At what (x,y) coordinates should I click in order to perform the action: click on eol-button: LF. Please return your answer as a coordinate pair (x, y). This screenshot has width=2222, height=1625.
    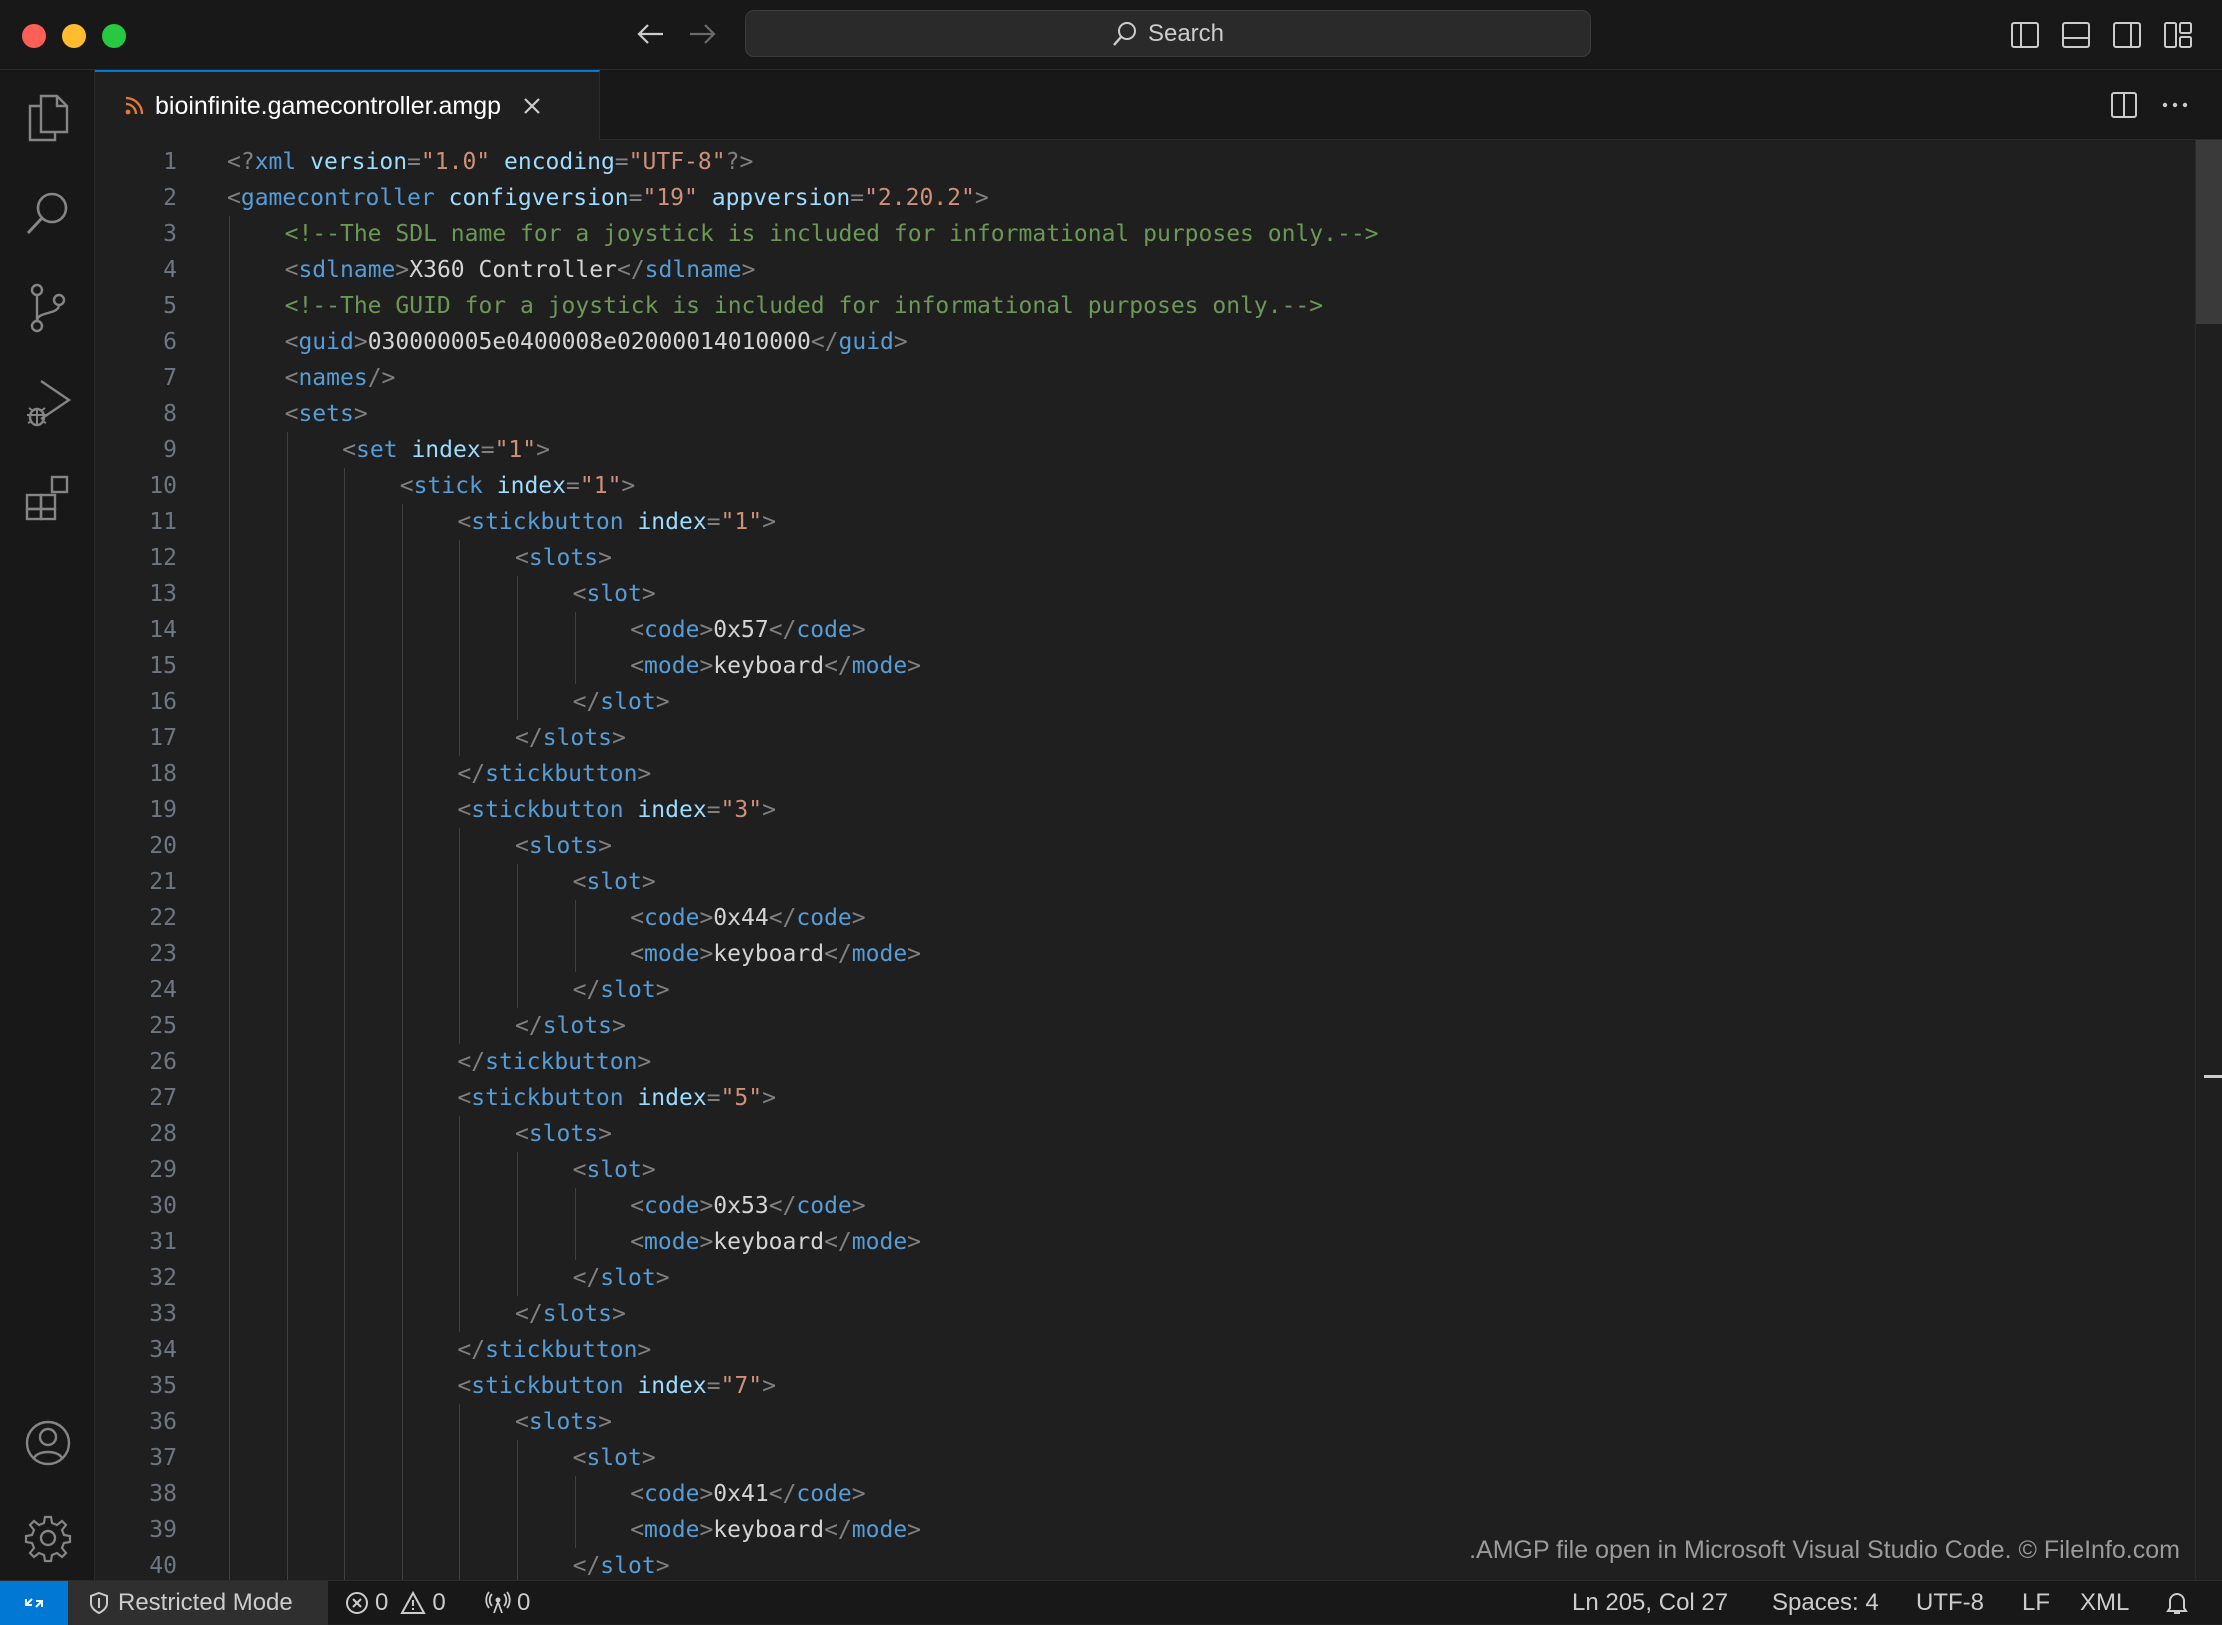
    Looking at the image, I should click on (2036, 1603).